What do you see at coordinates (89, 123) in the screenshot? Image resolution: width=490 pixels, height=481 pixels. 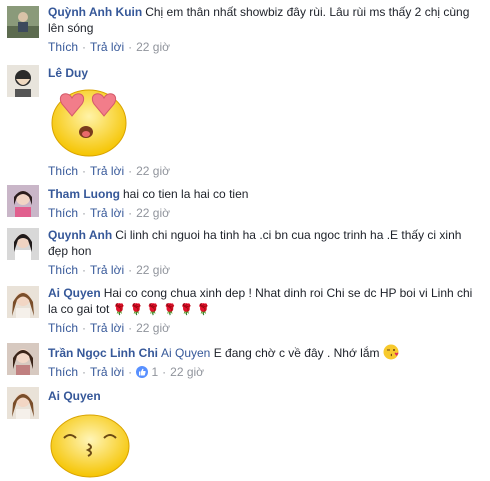 I see `heart-eyes-emoji` at bounding box center [89, 123].